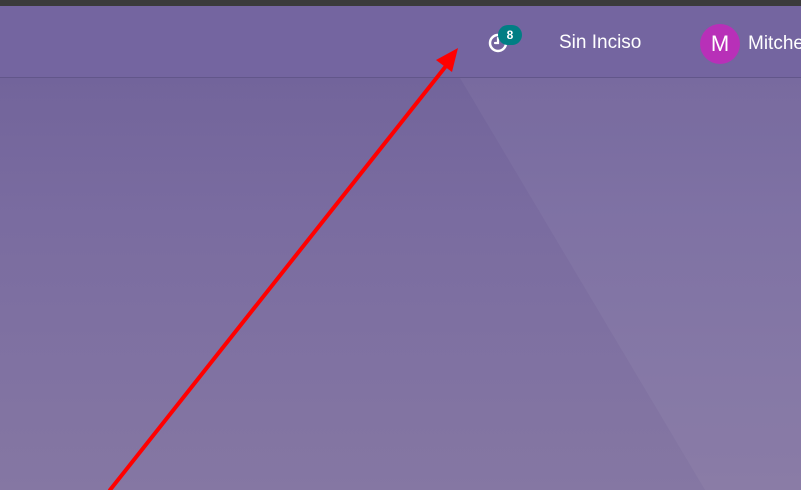  What do you see at coordinates (400, 42) in the screenshot?
I see `top-navbar` at bounding box center [400, 42].